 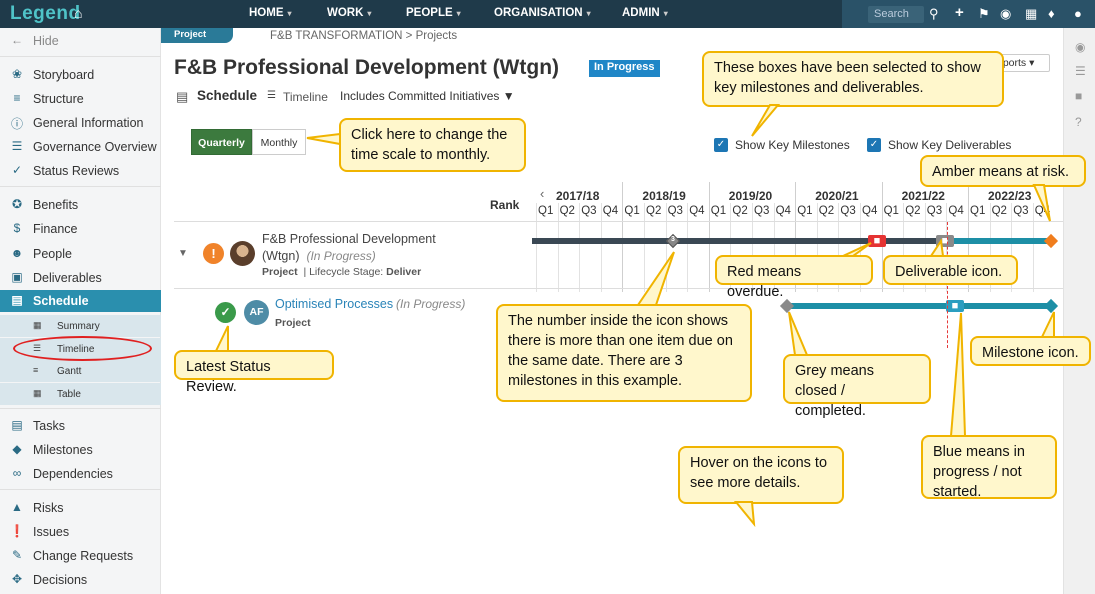 What do you see at coordinates (80, 394) in the screenshot?
I see `sidebar-subitem-table: ▦ Table` at bounding box center [80, 394].